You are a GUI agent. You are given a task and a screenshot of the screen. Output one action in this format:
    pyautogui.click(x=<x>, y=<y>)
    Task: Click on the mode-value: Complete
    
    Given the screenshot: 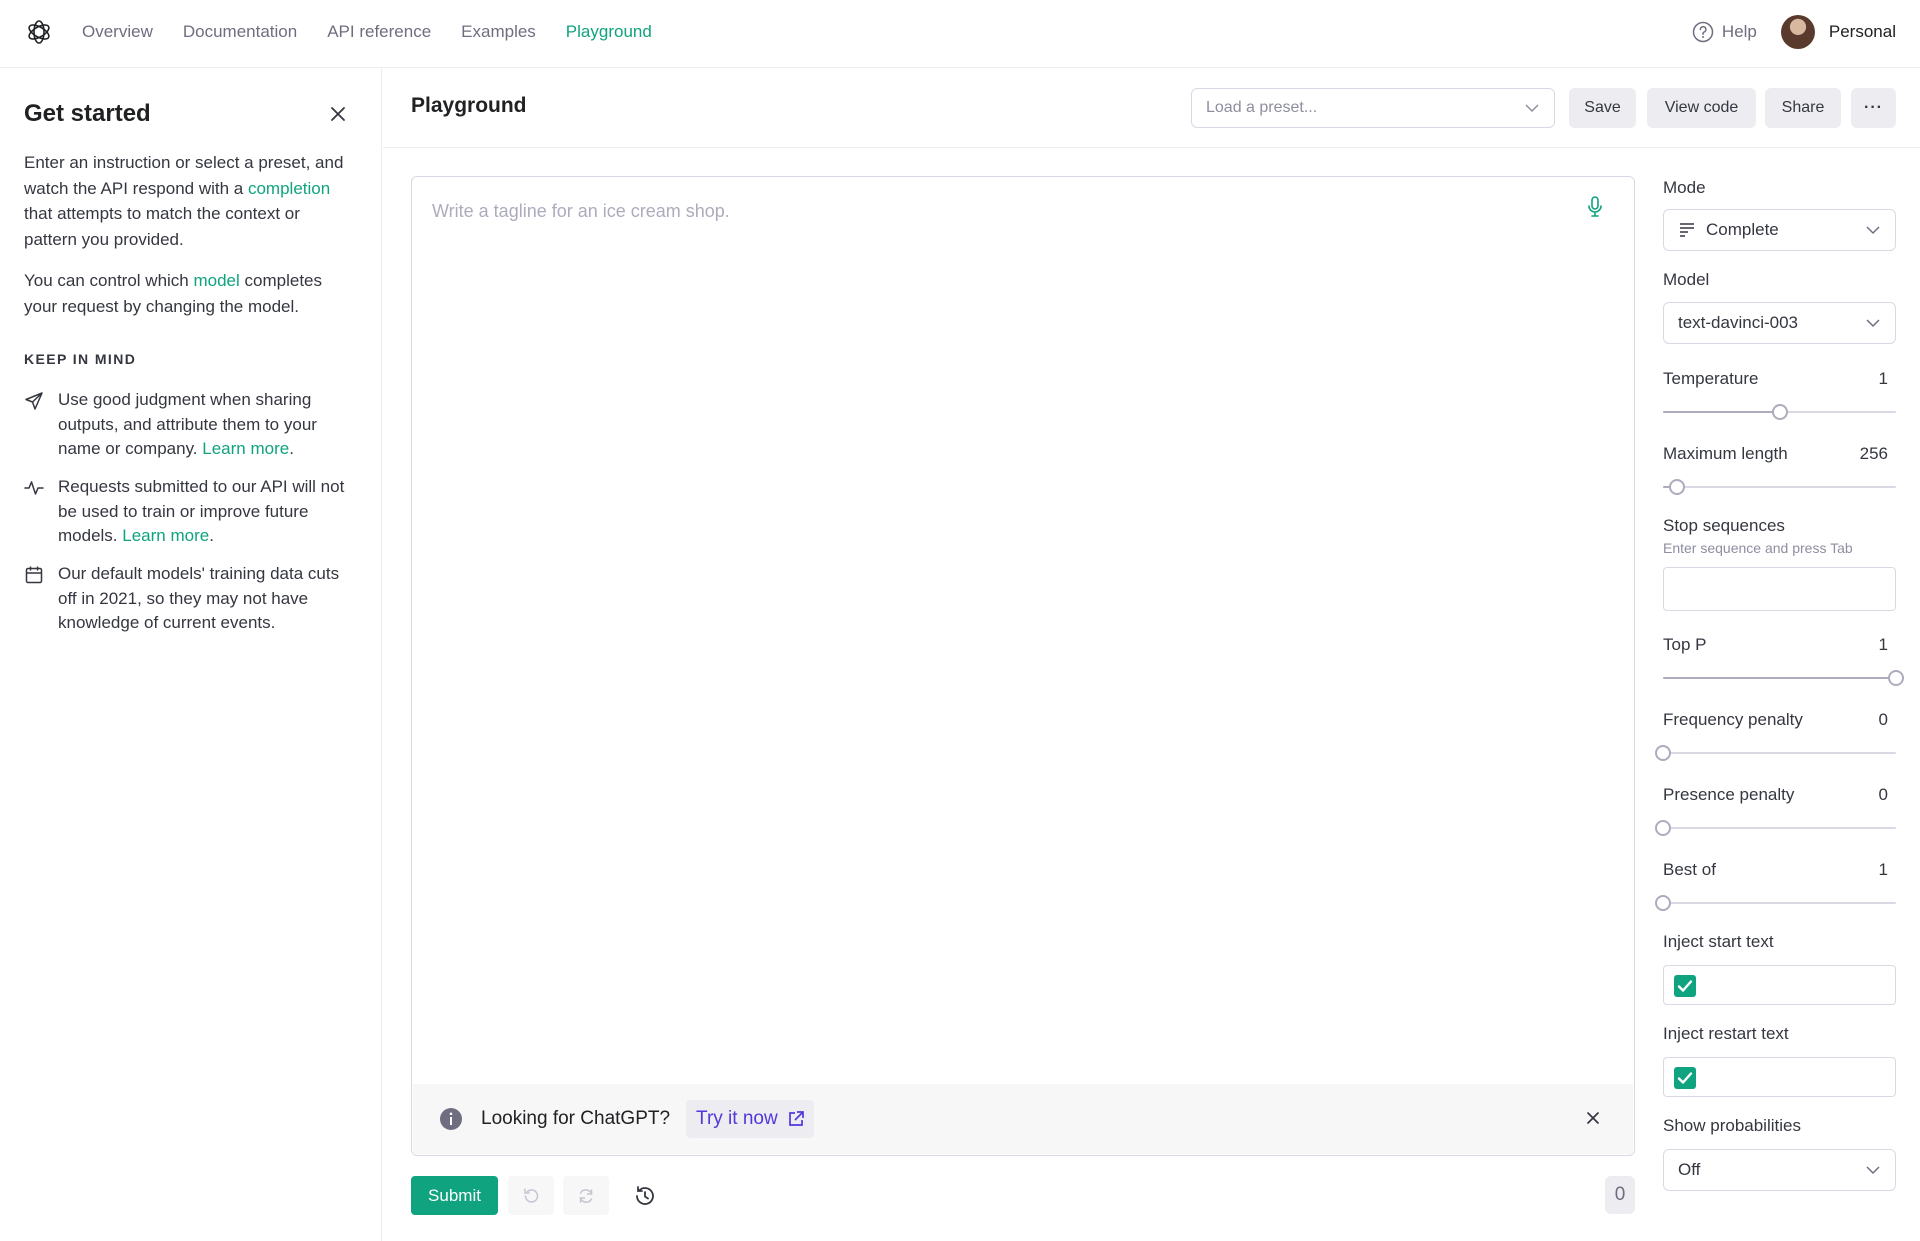 What is the action you would take?
    pyautogui.click(x=1742, y=229)
    